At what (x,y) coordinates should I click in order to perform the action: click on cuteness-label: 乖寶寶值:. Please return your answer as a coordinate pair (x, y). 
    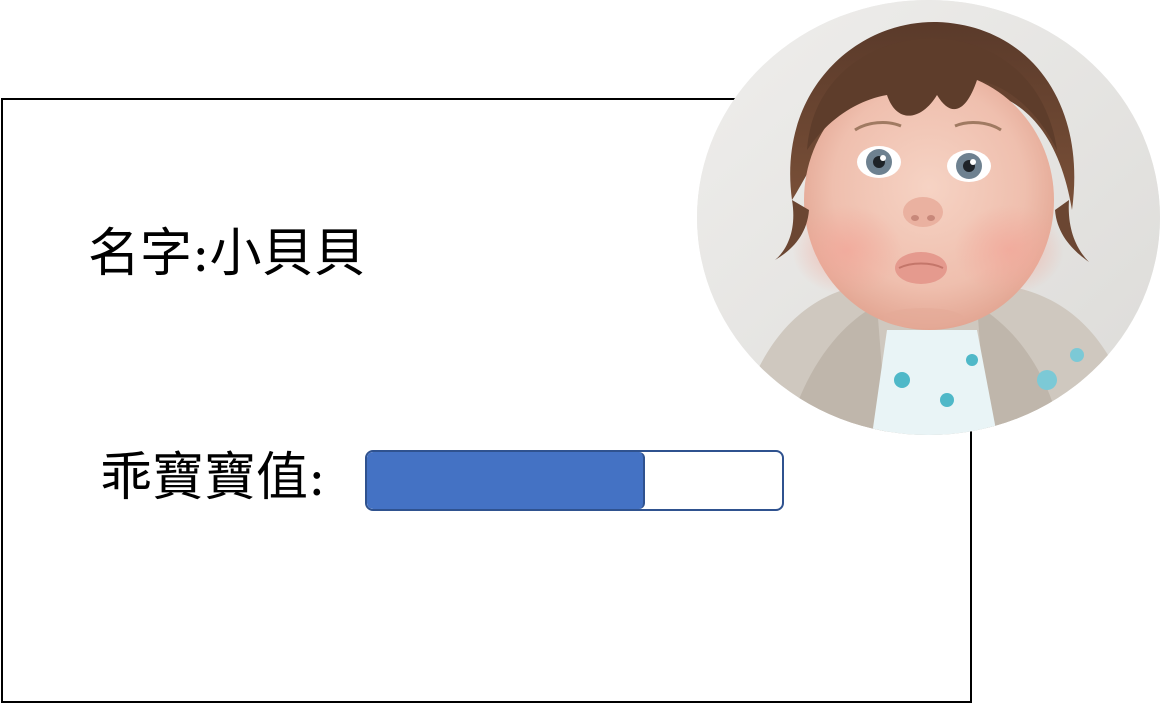
    Looking at the image, I should click on (213, 478).